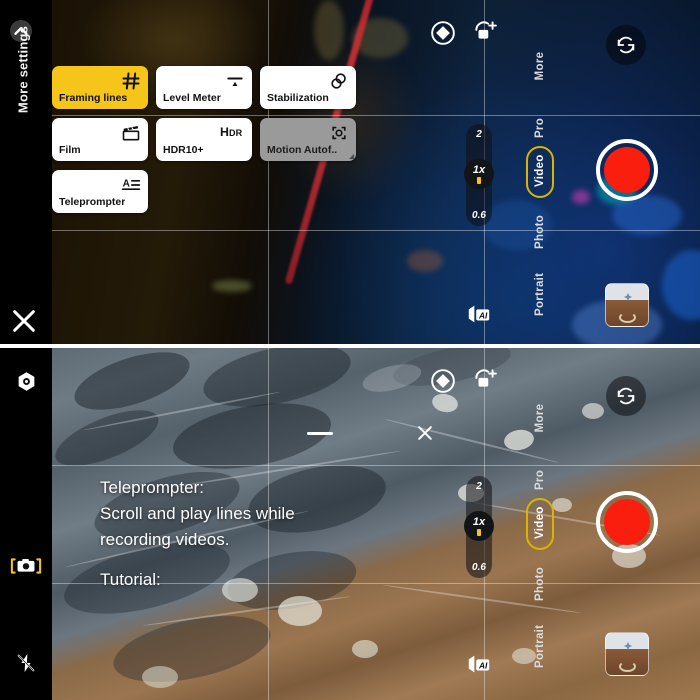  What do you see at coordinates (100, 191) in the screenshot?
I see `card-teleprompter: A Teleprompter` at bounding box center [100, 191].